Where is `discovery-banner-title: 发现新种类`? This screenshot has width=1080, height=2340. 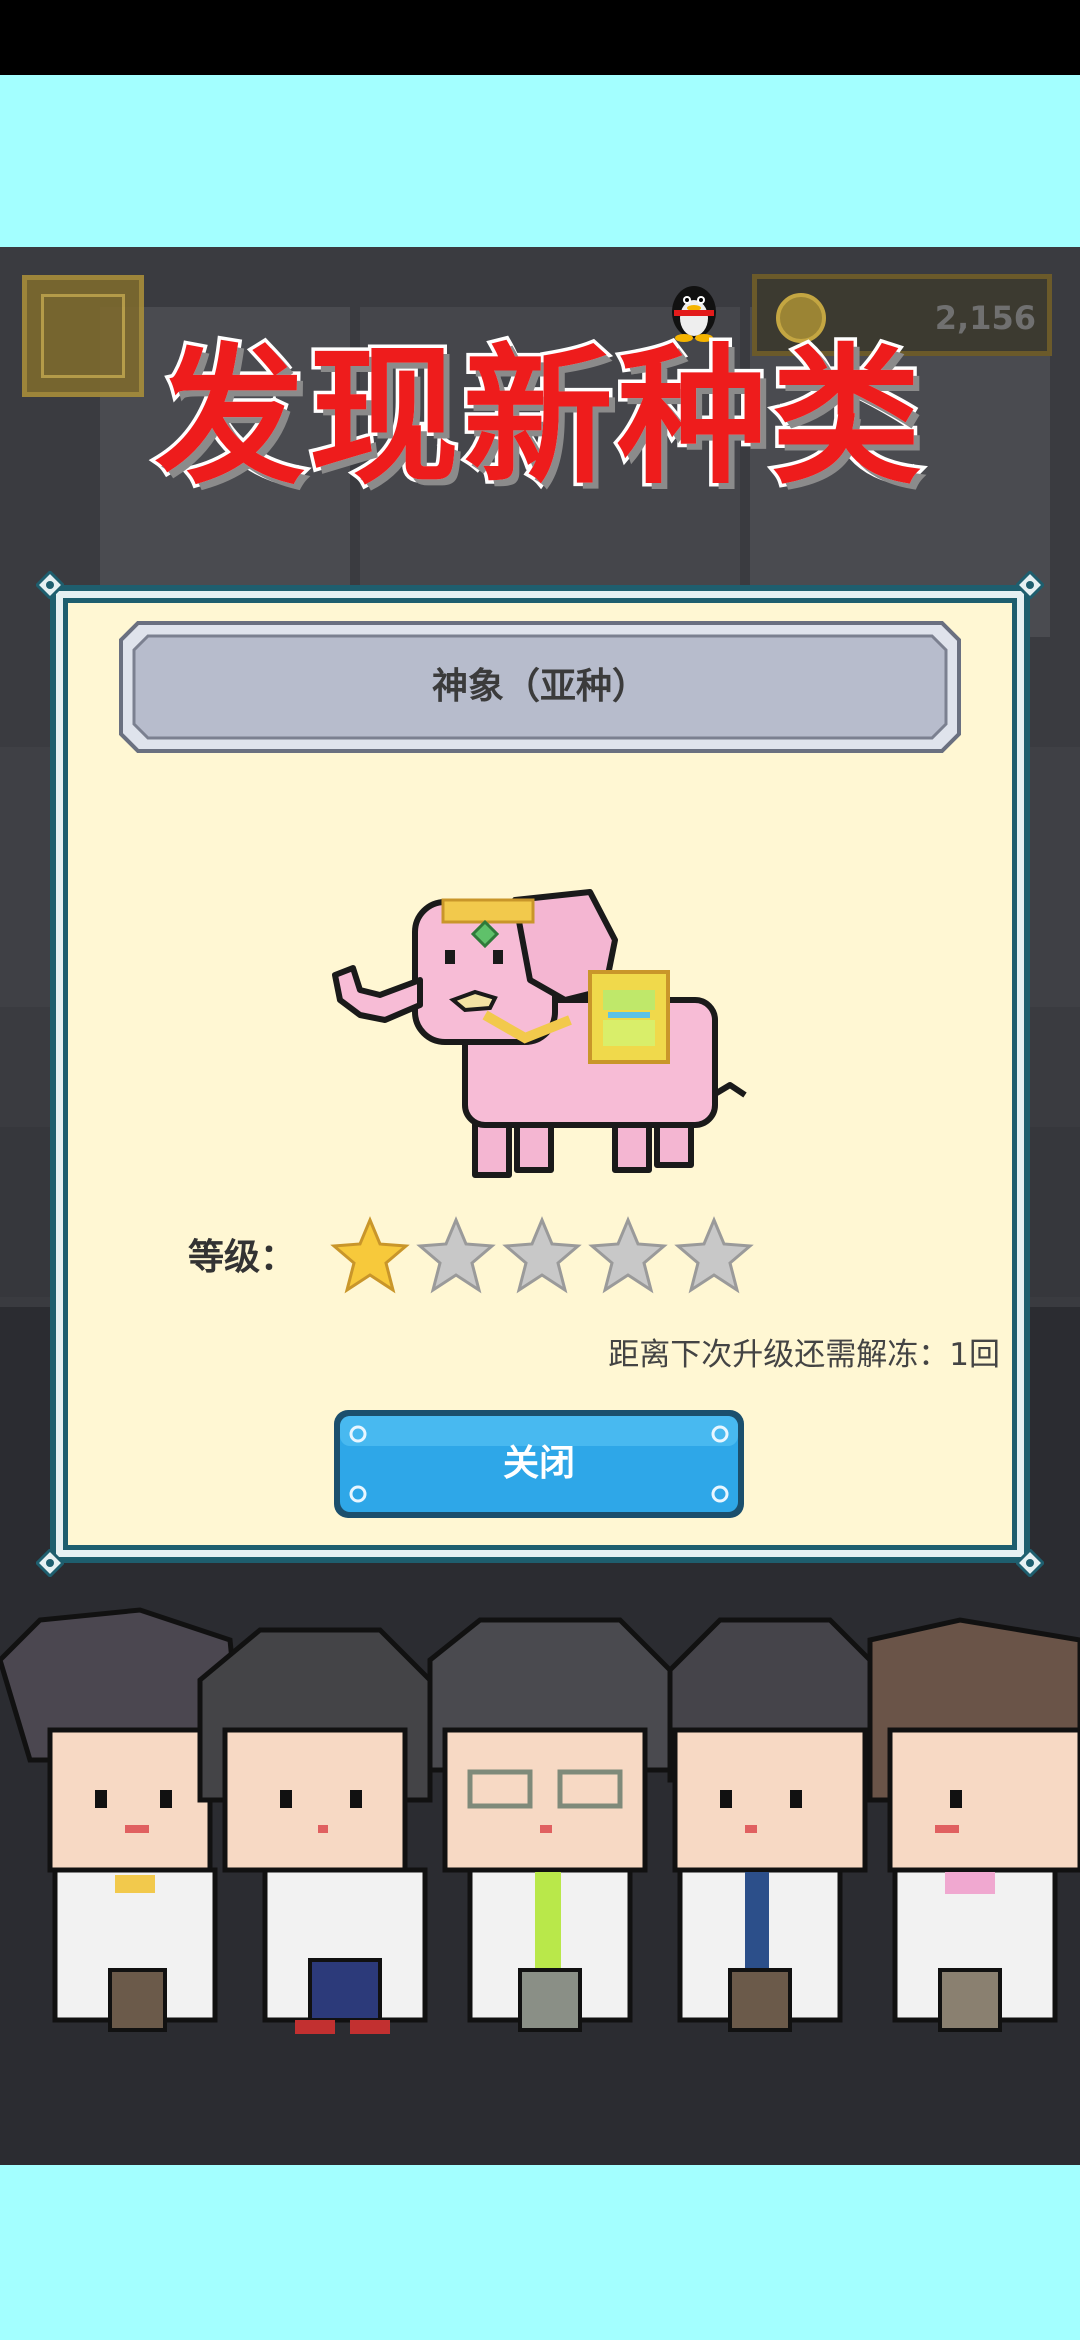
discovery-banner-title: 发现新种类 is located at coordinates (538, 418).